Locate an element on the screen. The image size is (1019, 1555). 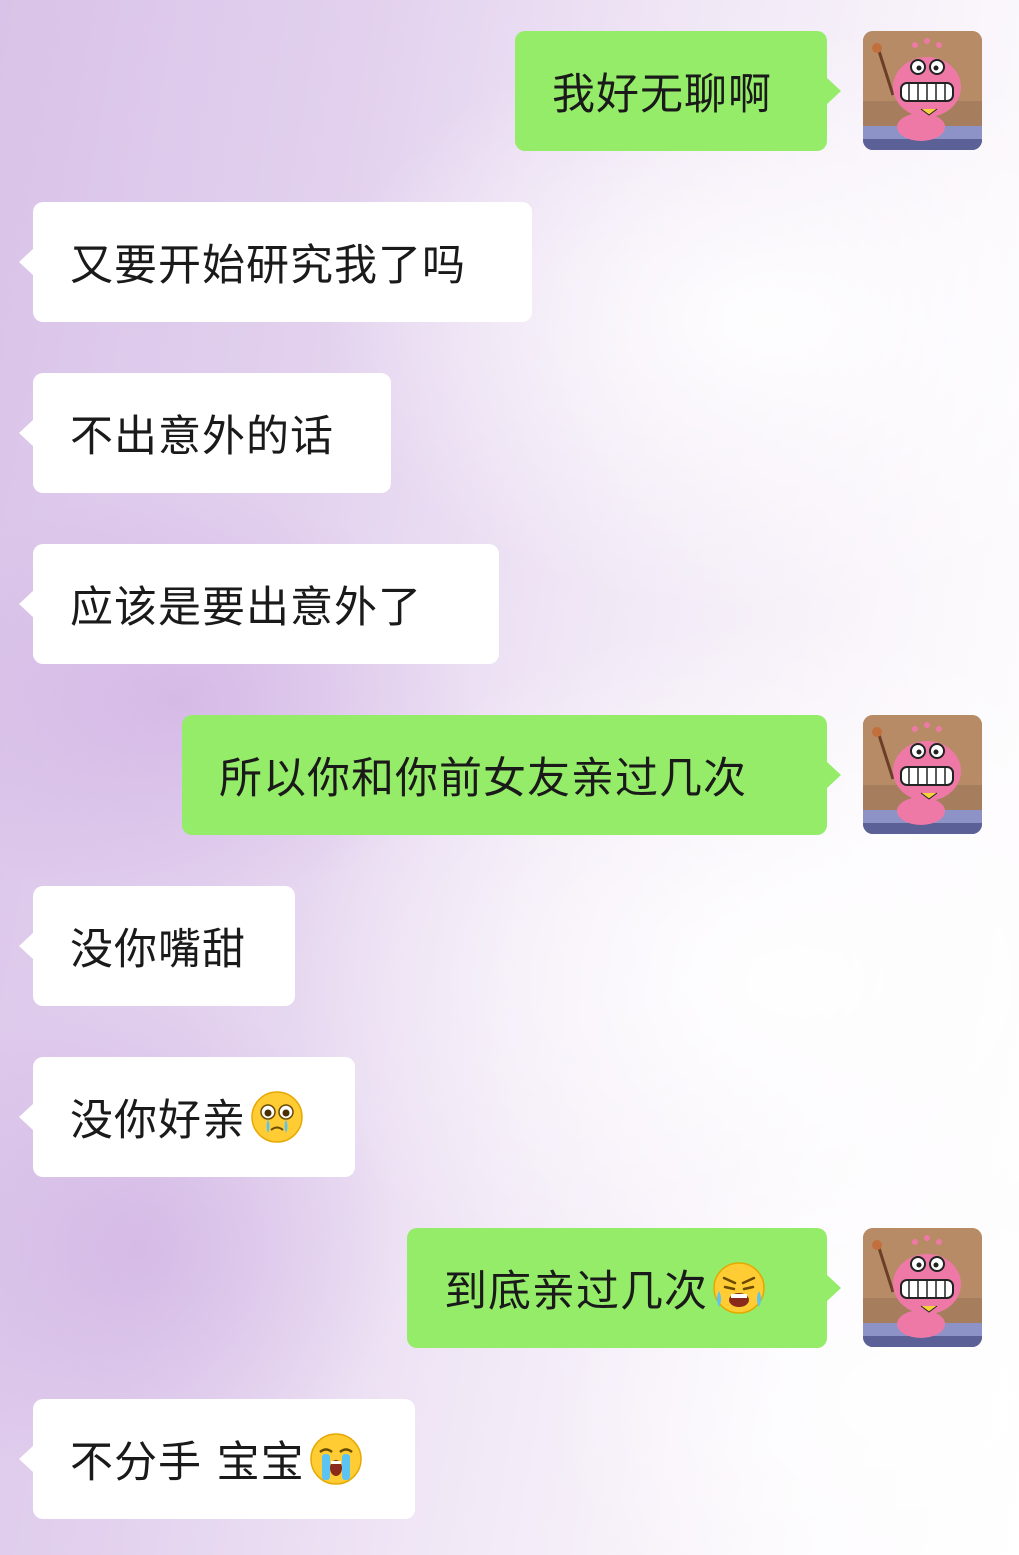
message-bubble-outgoing: 到底亲过几次 is located at coordinates (624, 1288).